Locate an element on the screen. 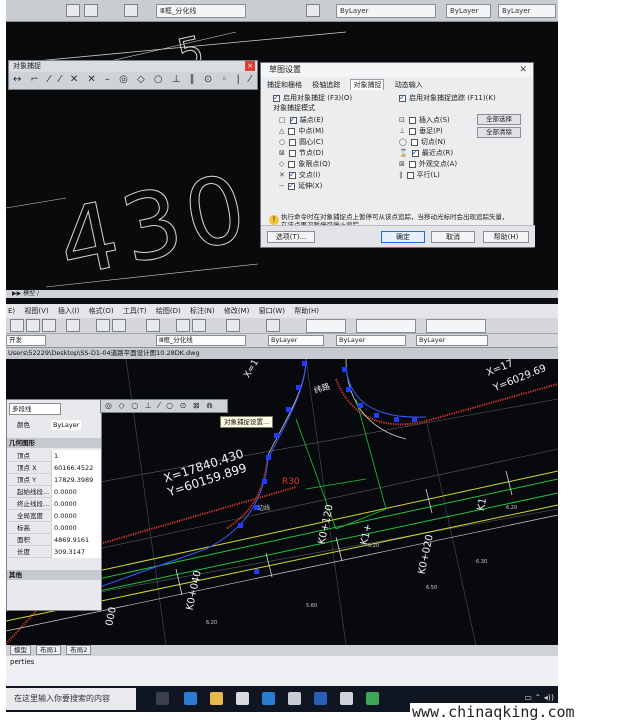 The width and height of the screenshot is (643, 723). geometry-header: 几何图形 is located at coordinates (54, 443).